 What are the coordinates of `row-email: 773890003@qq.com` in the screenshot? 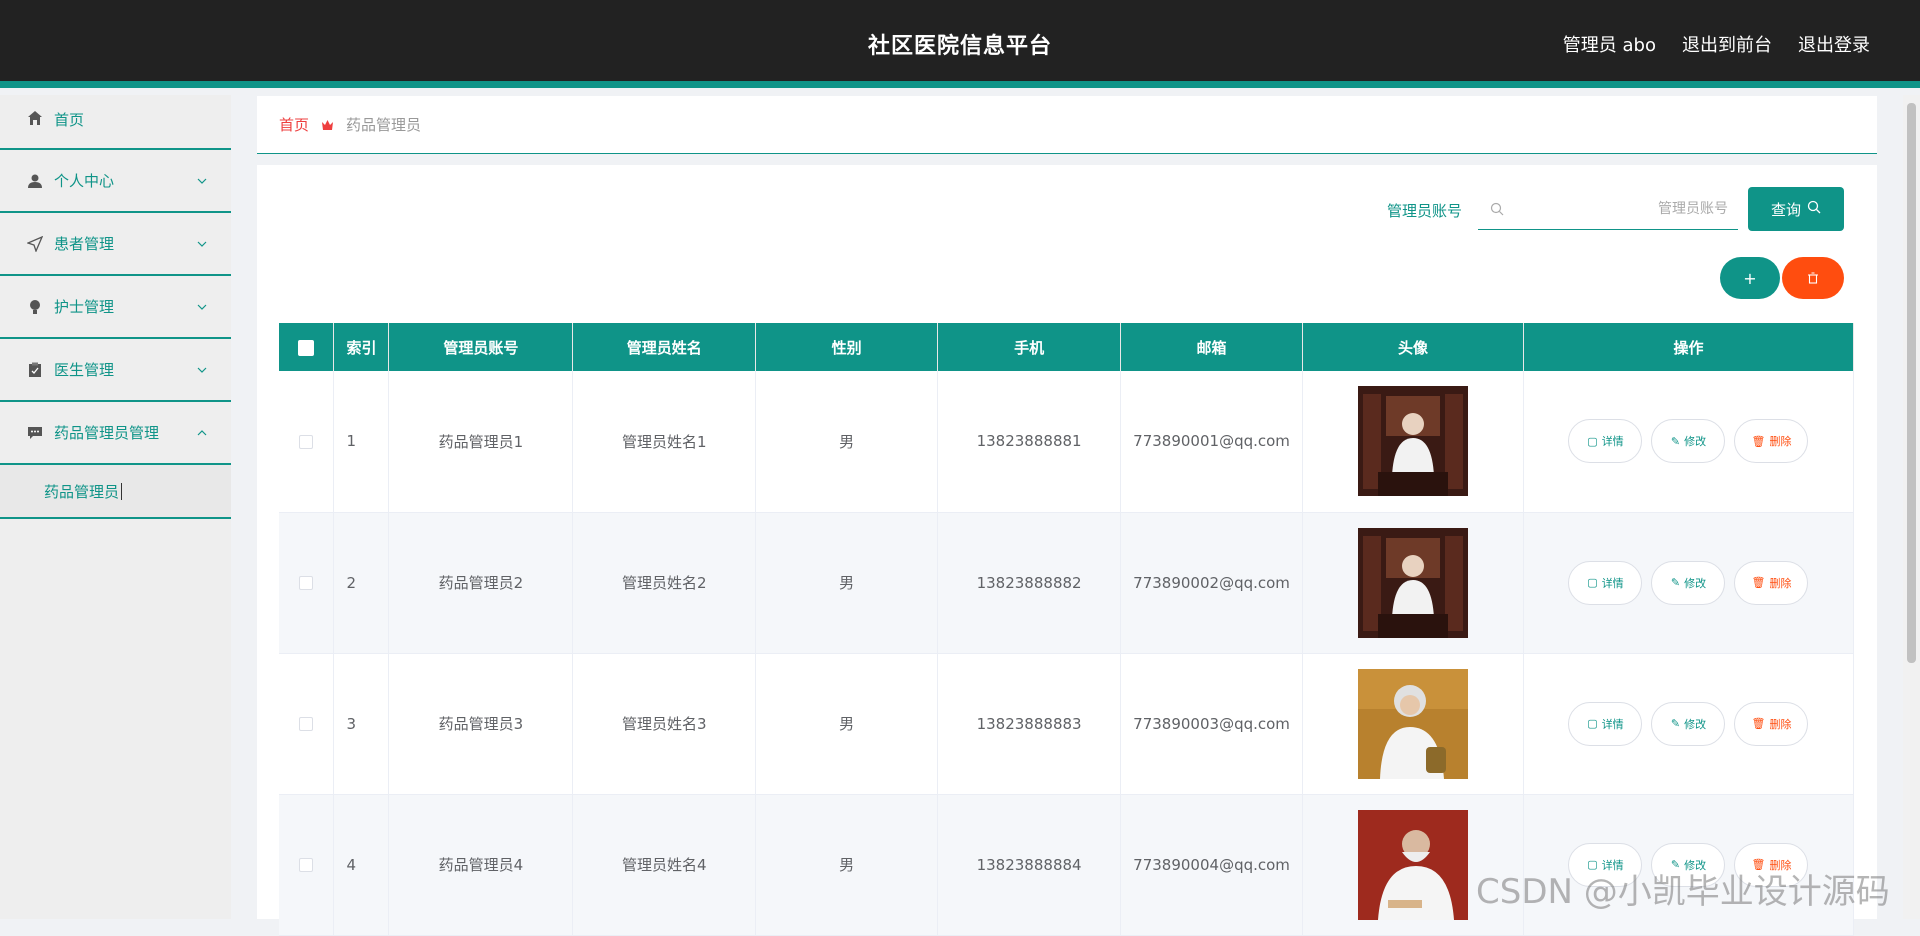 It's located at (1212, 724).